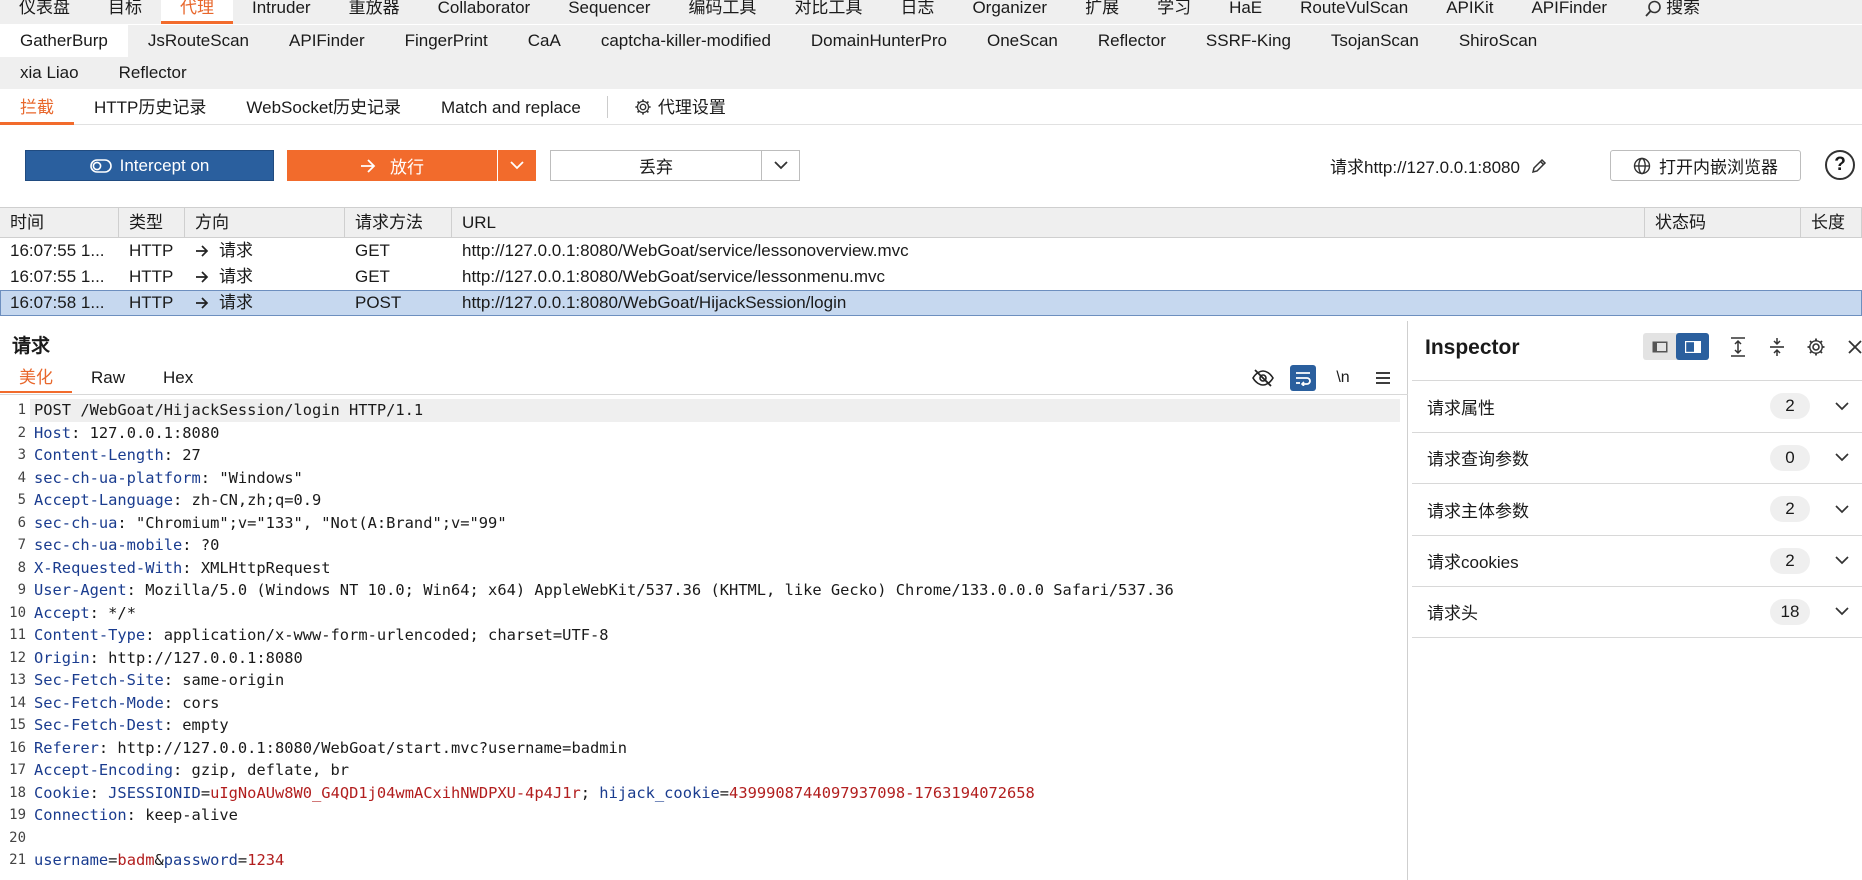 This screenshot has height=880, width=1862. What do you see at coordinates (544, 41) in the screenshot?
I see `extension-tab: CaA` at bounding box center [544, 41].